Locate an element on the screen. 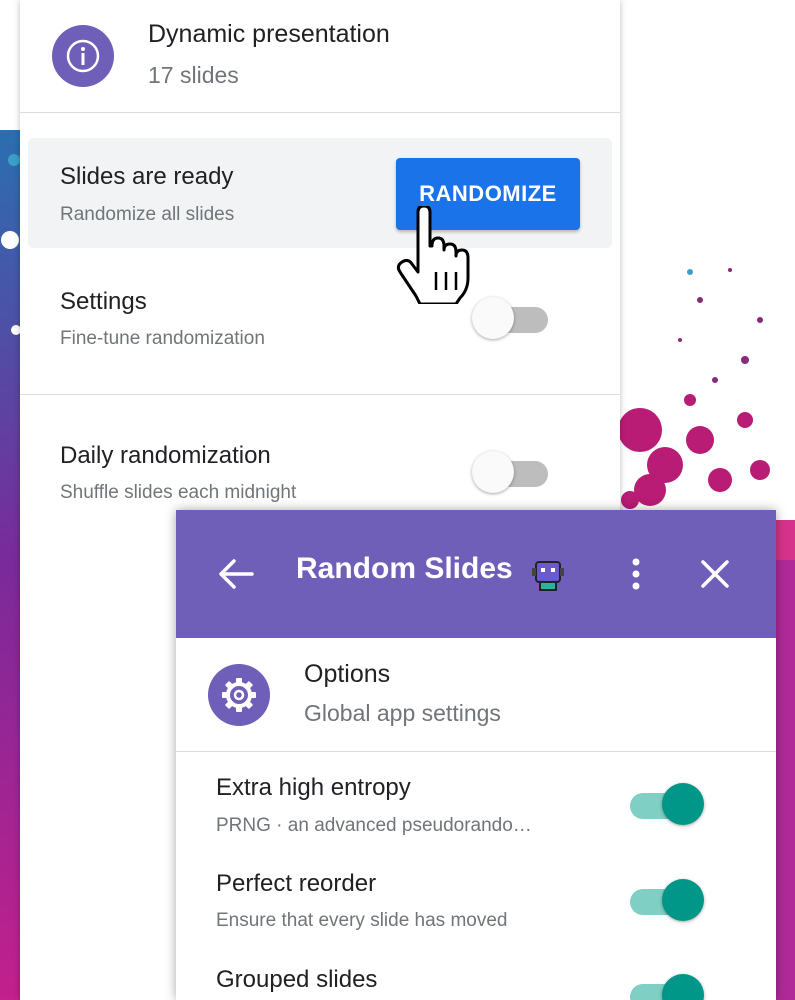  grouped-slides-title: Grouped slides is located at coordinates (297, 979).